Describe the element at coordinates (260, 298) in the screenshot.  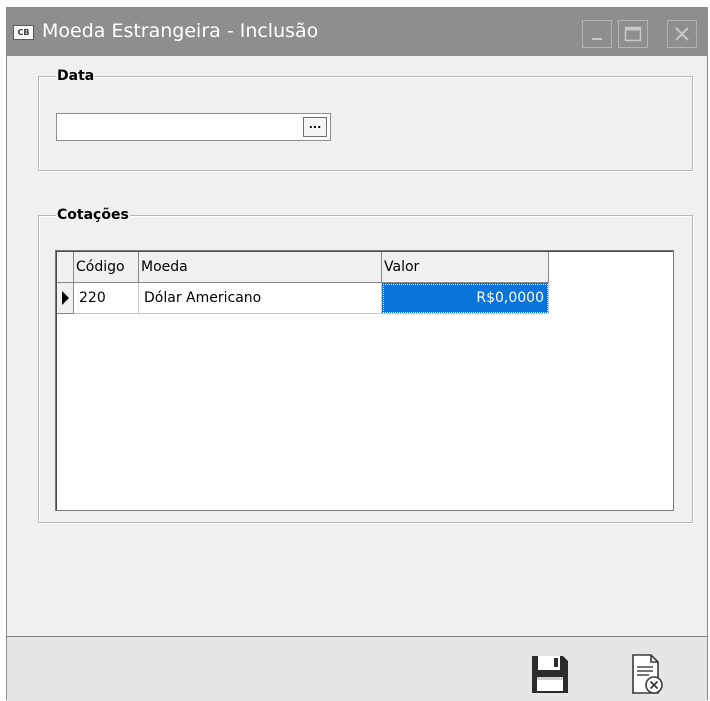
I see `cell-moeda: Dólar Americano` at that location.